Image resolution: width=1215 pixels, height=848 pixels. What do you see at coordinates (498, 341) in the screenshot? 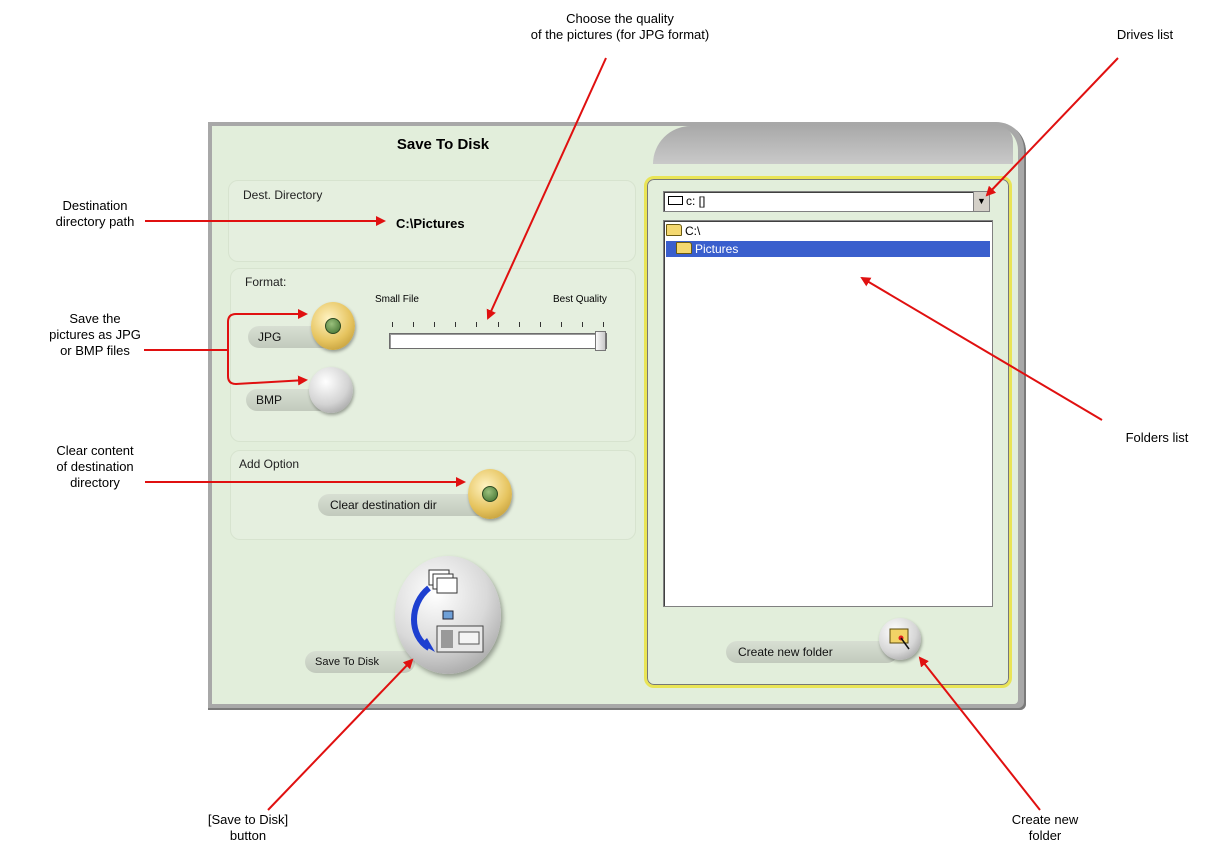
I see `quality-slider` at bounding box center [498, 341].